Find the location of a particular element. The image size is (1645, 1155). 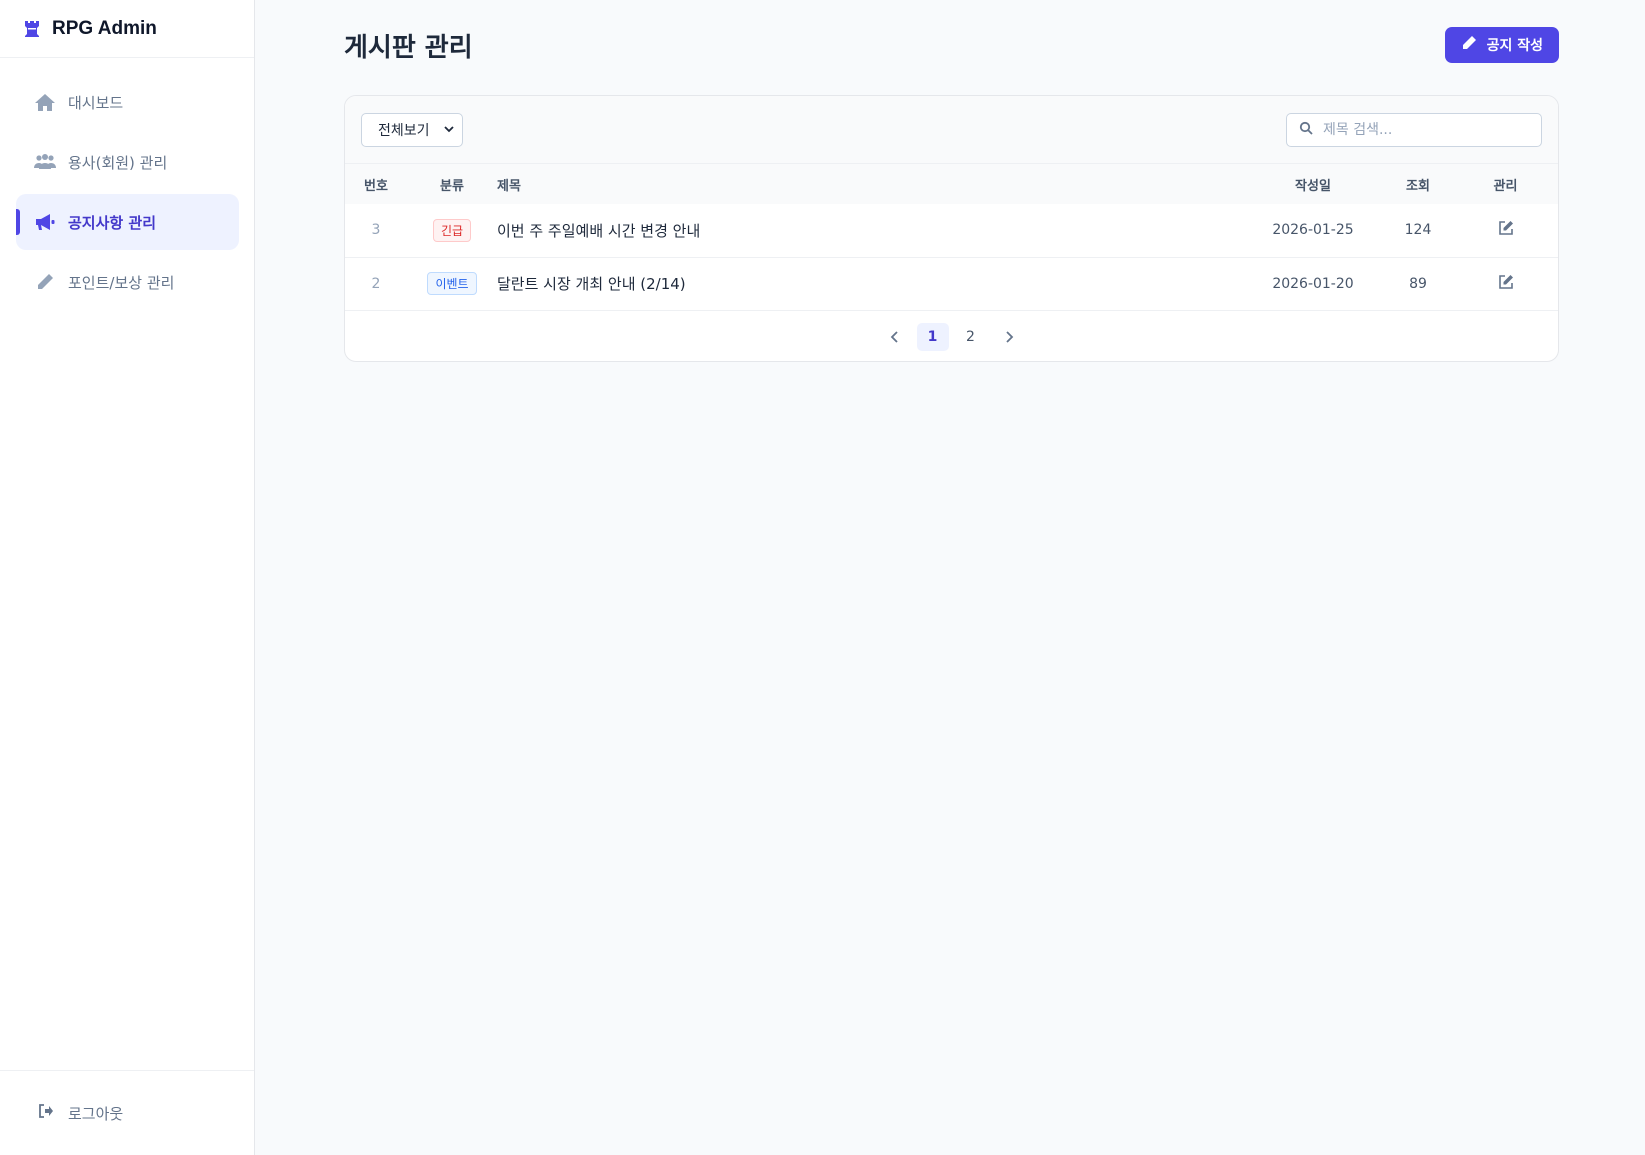

table-header-row: 번호 분류 제목 작성일 조회 관리 is located at coordinates (951, 184).